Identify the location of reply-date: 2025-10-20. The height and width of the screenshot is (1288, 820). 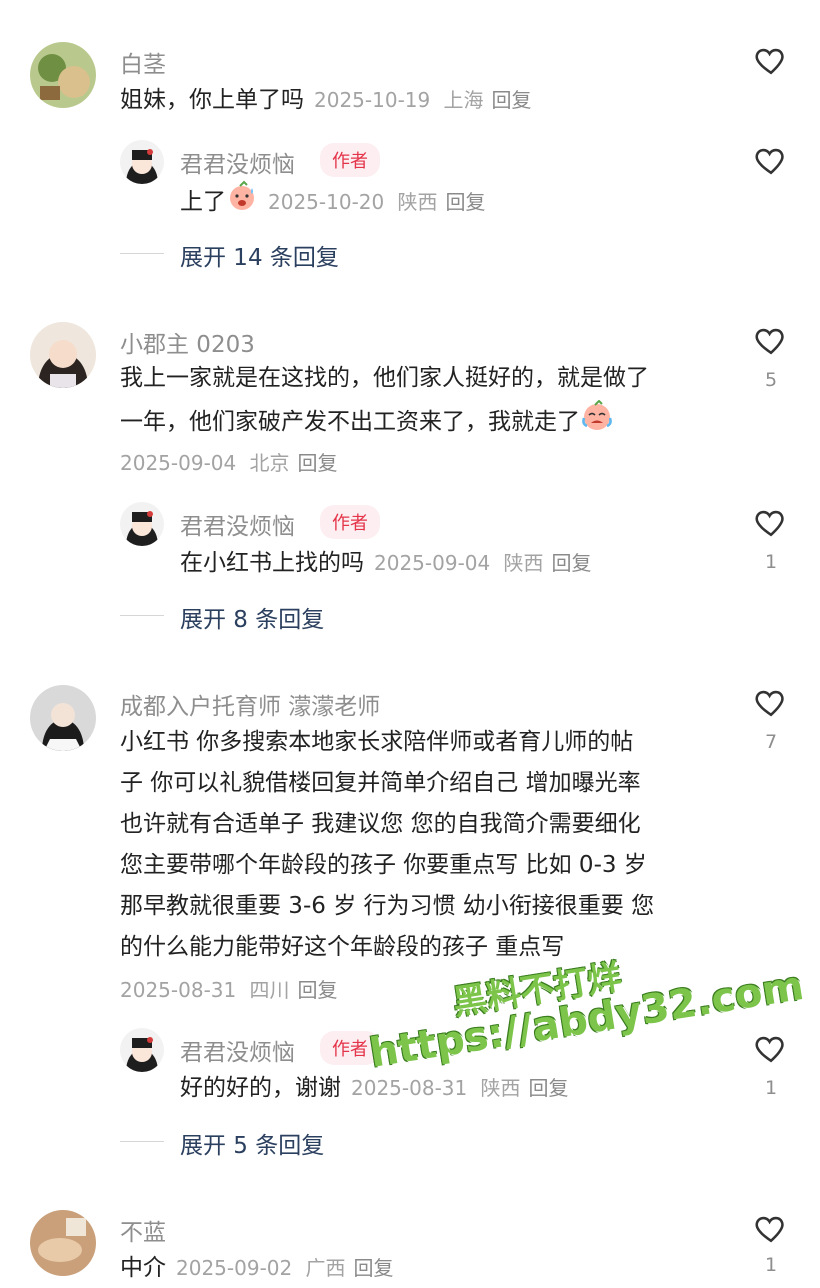
(326, 202).